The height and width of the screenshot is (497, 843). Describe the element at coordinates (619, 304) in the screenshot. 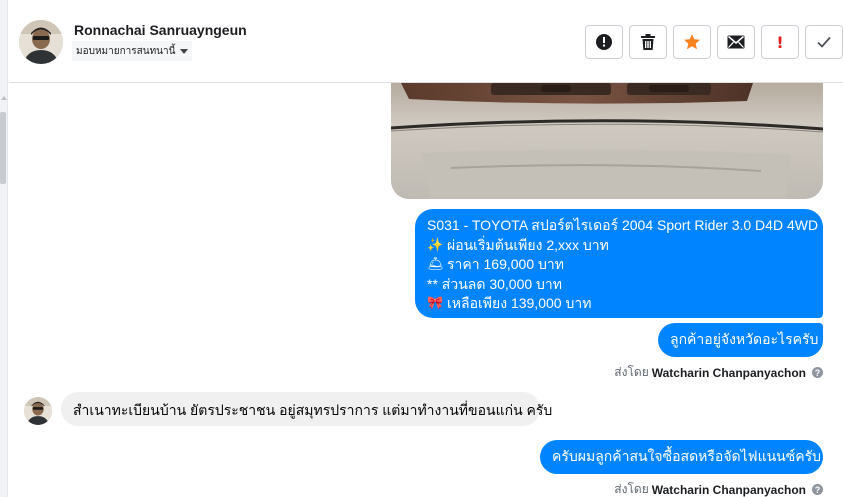

I see `listing-line-final-price: 🎀 เหลือเพียง 139,000 บาท` at that location.